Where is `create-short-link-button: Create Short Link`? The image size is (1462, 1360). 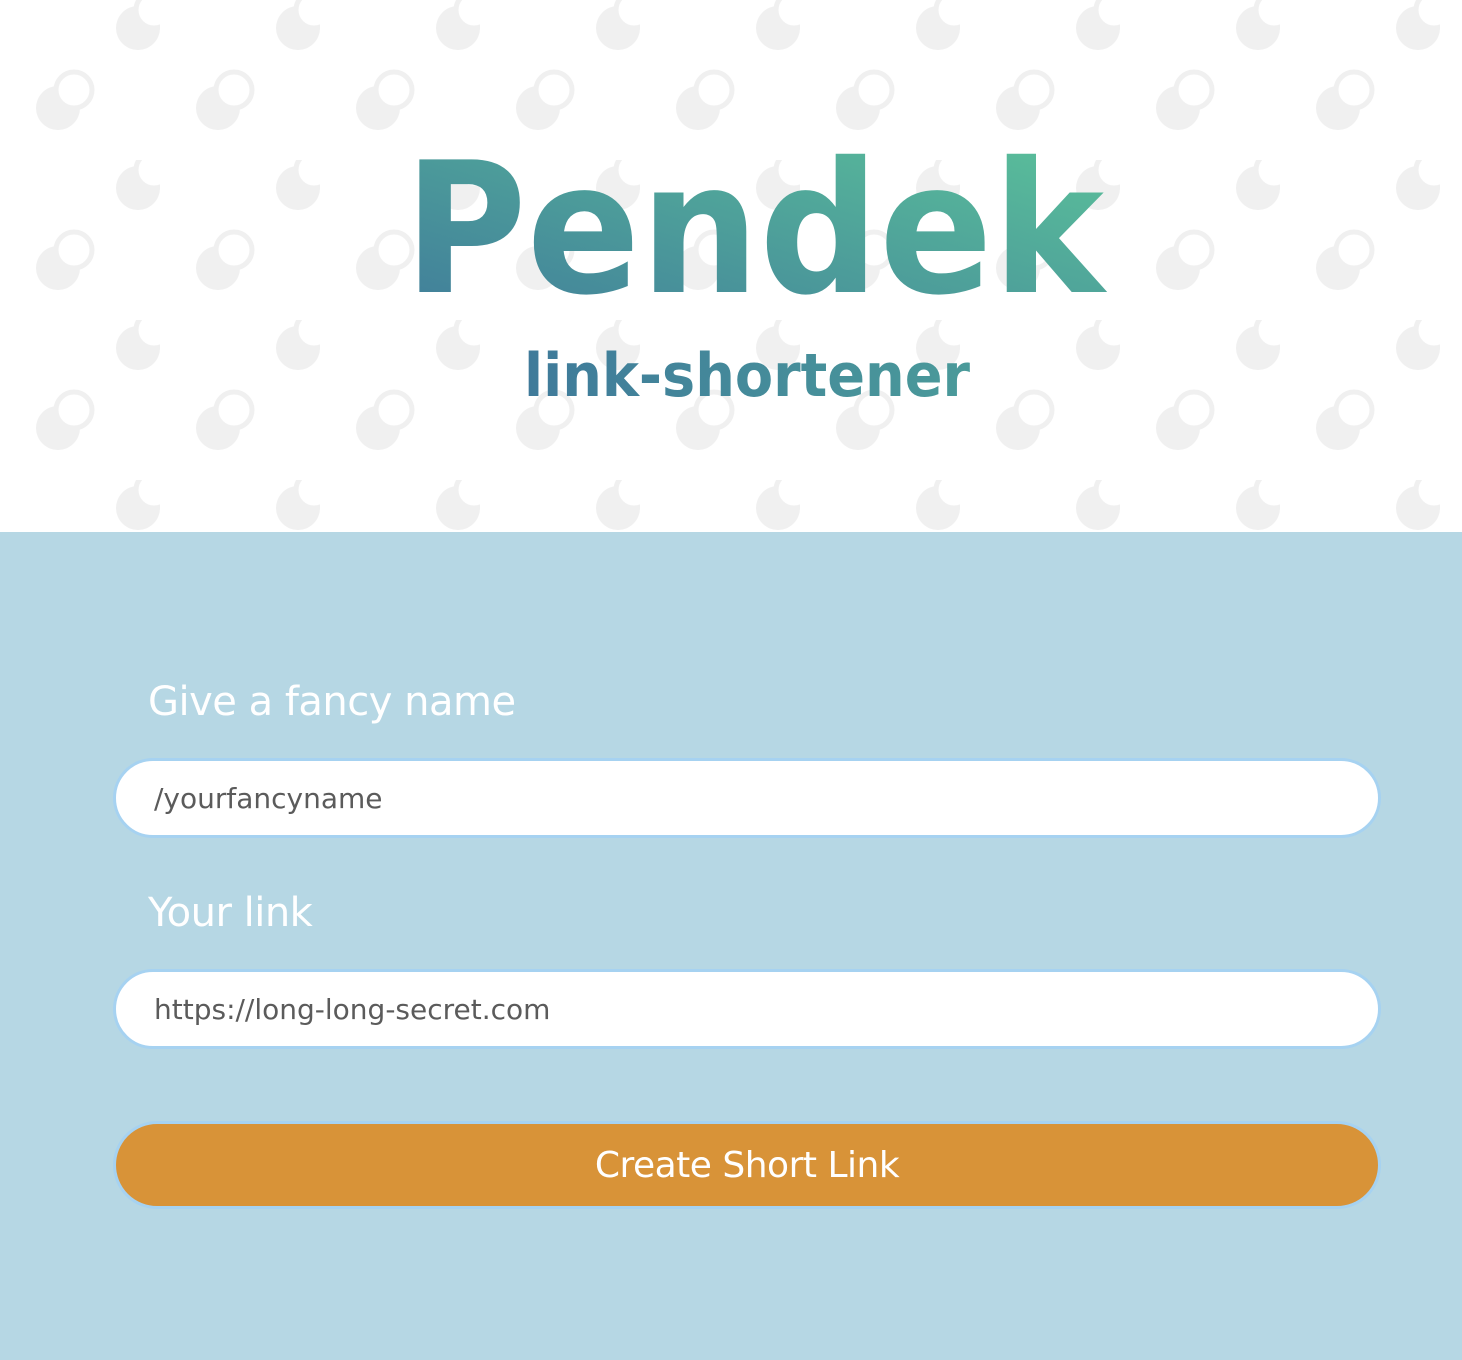 create-short-link-button: Create Short Link is located at coordinates (747, 1165).